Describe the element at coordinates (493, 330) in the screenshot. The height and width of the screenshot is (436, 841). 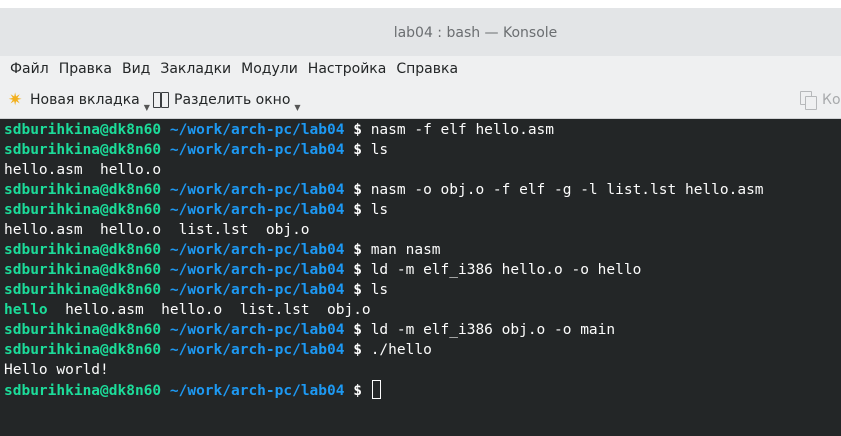
I see `command-text: ld -m elf_i386 obj.o -o main` at that location.